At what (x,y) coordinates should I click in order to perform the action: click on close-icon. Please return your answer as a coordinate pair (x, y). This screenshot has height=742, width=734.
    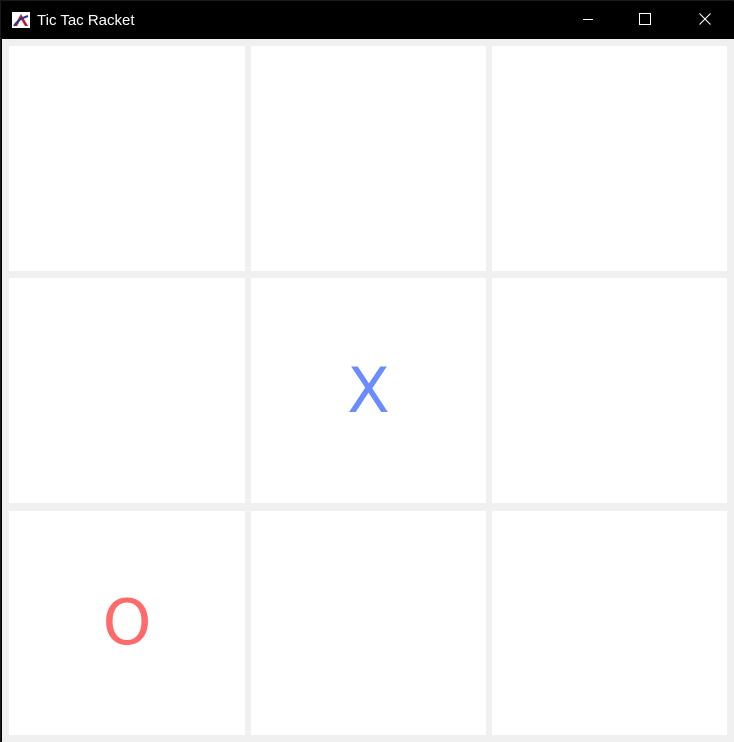
    Looking at the image, I should click on (705, 21).